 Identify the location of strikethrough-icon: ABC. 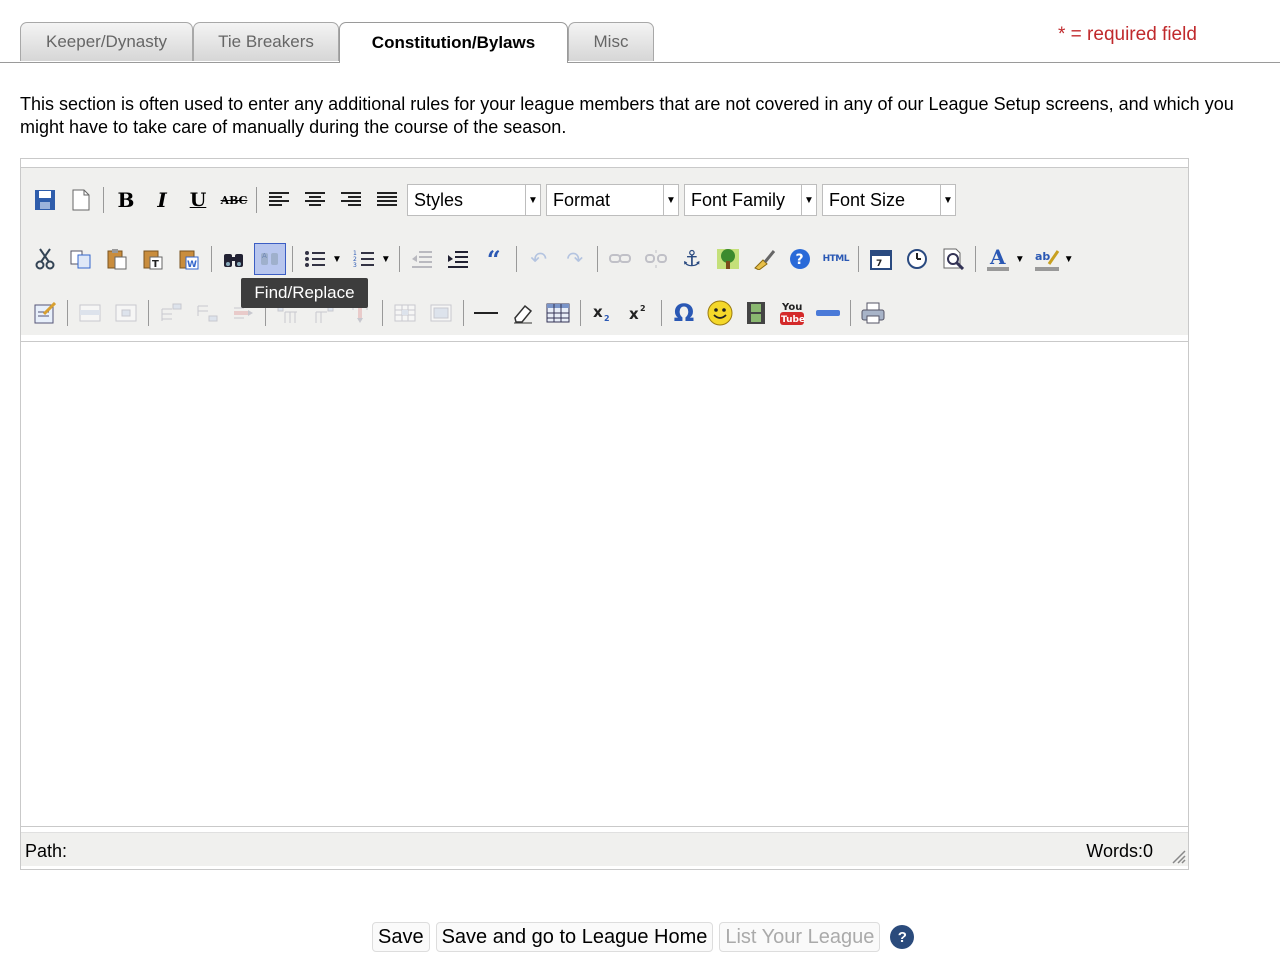
(234, 200).